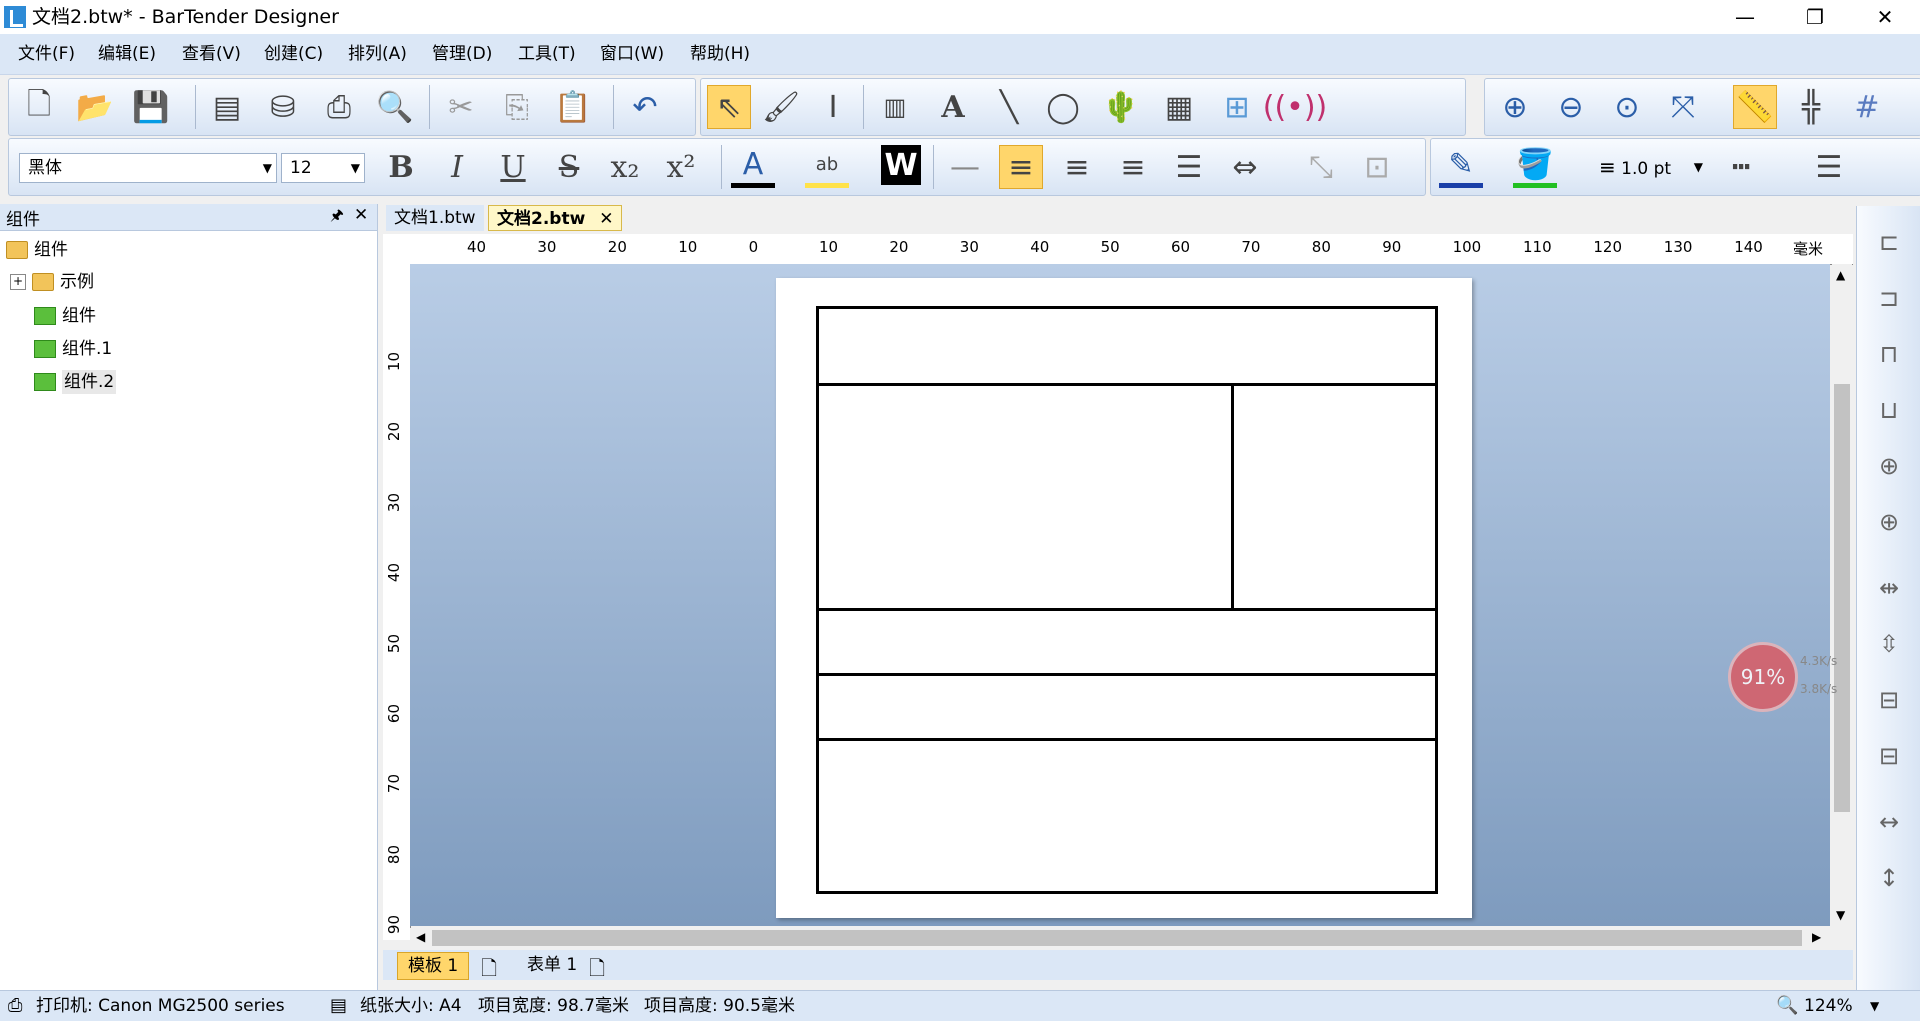 This screenshot has height=1021, width=1920. I want to click on text-cursor-icon: I, so click(833, 107).